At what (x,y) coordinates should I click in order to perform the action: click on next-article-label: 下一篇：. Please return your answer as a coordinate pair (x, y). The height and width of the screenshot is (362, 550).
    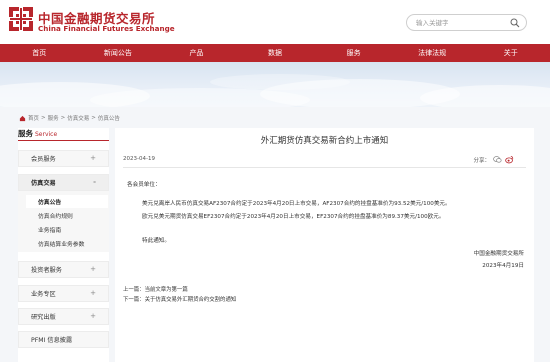
    Looking at the image, I should click on (134, 300).